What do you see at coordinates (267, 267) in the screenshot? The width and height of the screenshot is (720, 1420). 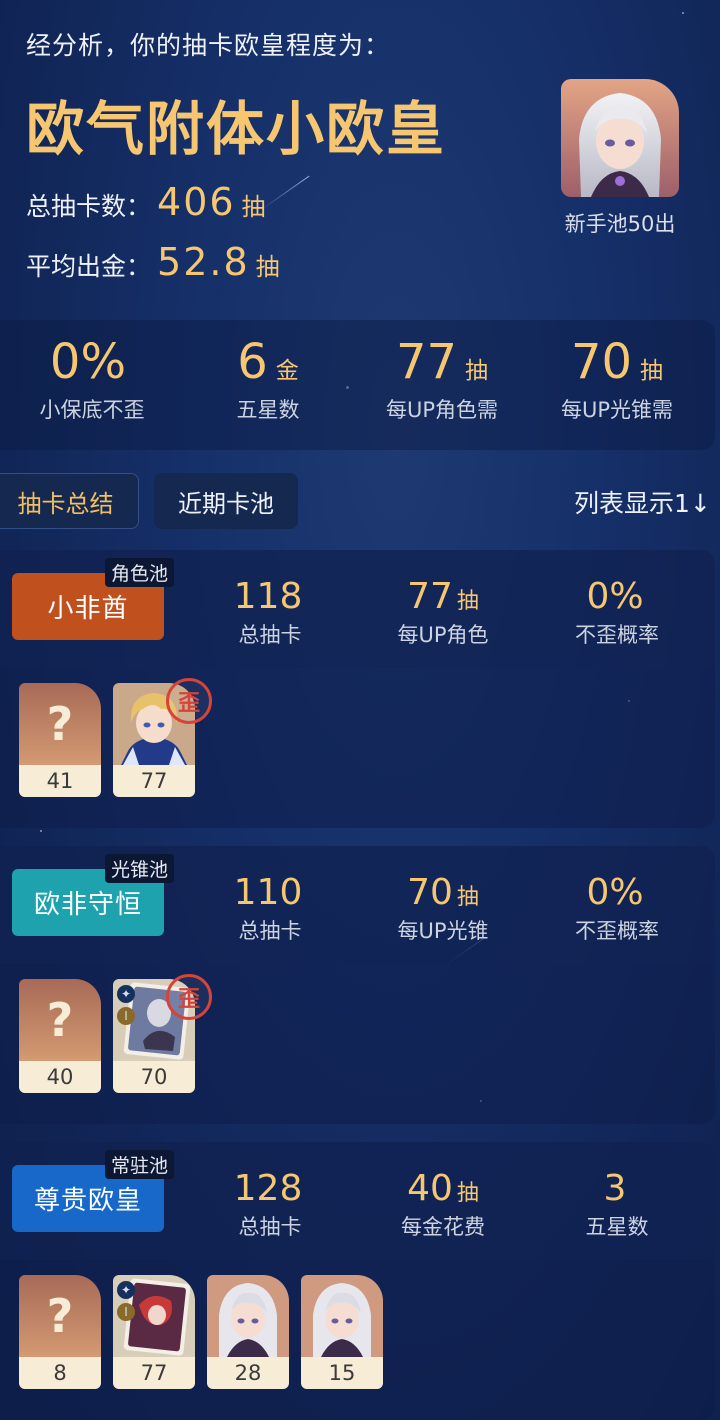 I see `avg-gold-unit: 抽` at bounding box center [267, 267].